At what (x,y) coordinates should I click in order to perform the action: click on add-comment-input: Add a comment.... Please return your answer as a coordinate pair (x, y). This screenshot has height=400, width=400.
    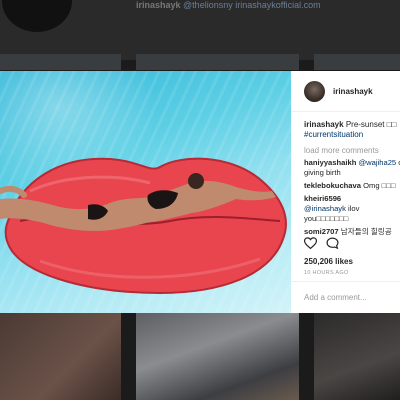
    Looking at the image, I should click on (335, 297).